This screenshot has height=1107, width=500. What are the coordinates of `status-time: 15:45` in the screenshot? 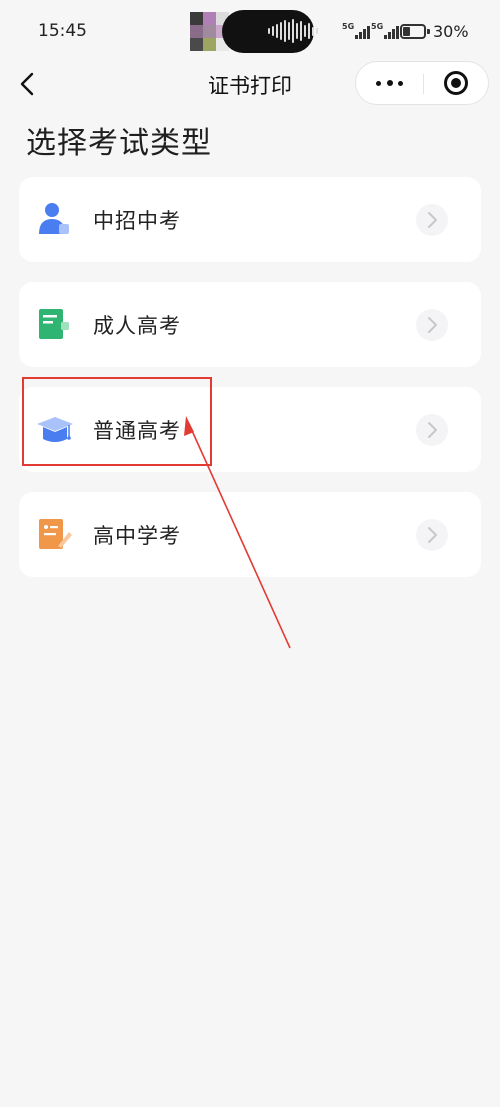 It's located at (62, 31).